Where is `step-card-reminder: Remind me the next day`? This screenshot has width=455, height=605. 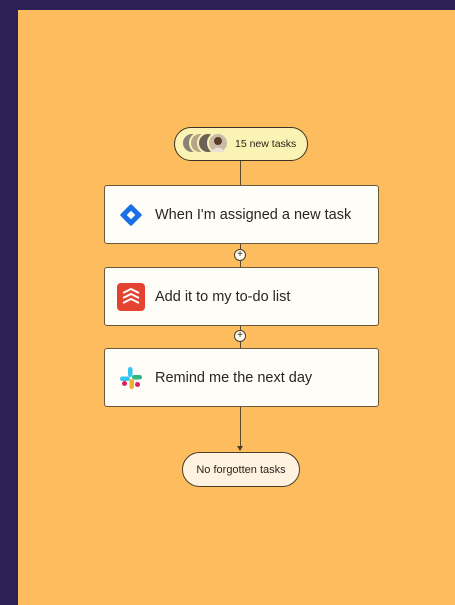 step-card-reminder: Remind me the next day is located at coordinates (241, 377).